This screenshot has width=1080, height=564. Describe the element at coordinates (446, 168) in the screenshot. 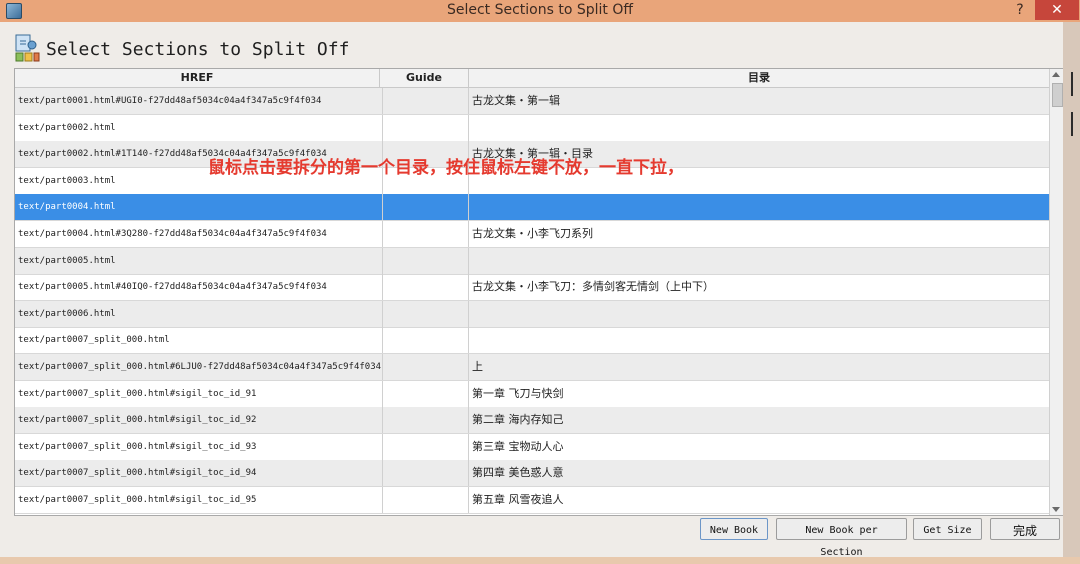

I see `instruction-annotation: 鼠标点击要拆分的第一个目录，按住鼠标左键不放，一直下拉，` at that location.